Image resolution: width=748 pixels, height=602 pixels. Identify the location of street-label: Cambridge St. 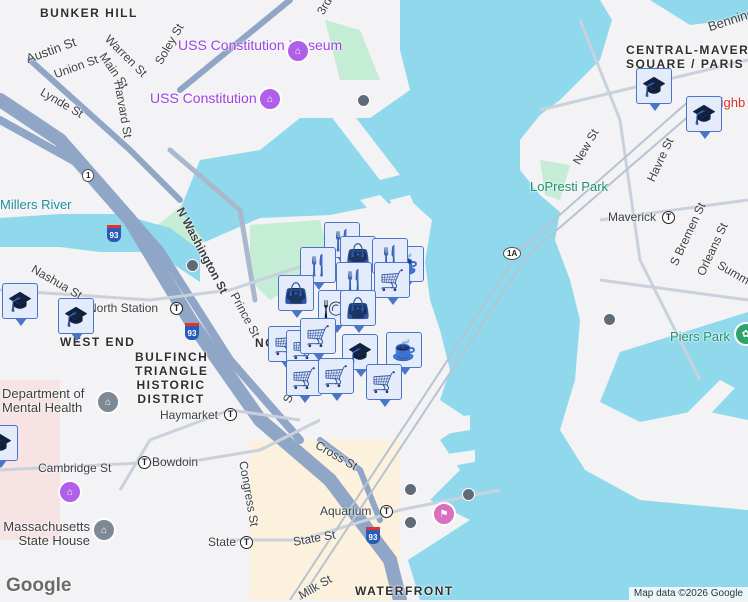
(75, 468).